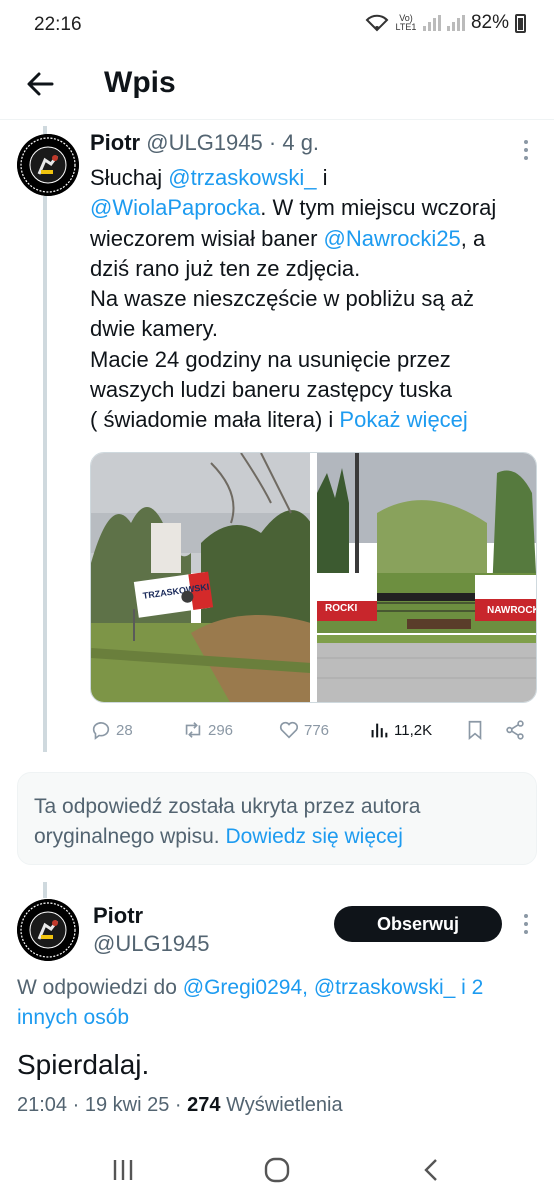 The width and height of the screenshot is (554, 1200). I want to click on tweet-text-fragment: ( świadomie mała litera) i, so click(215, 420).